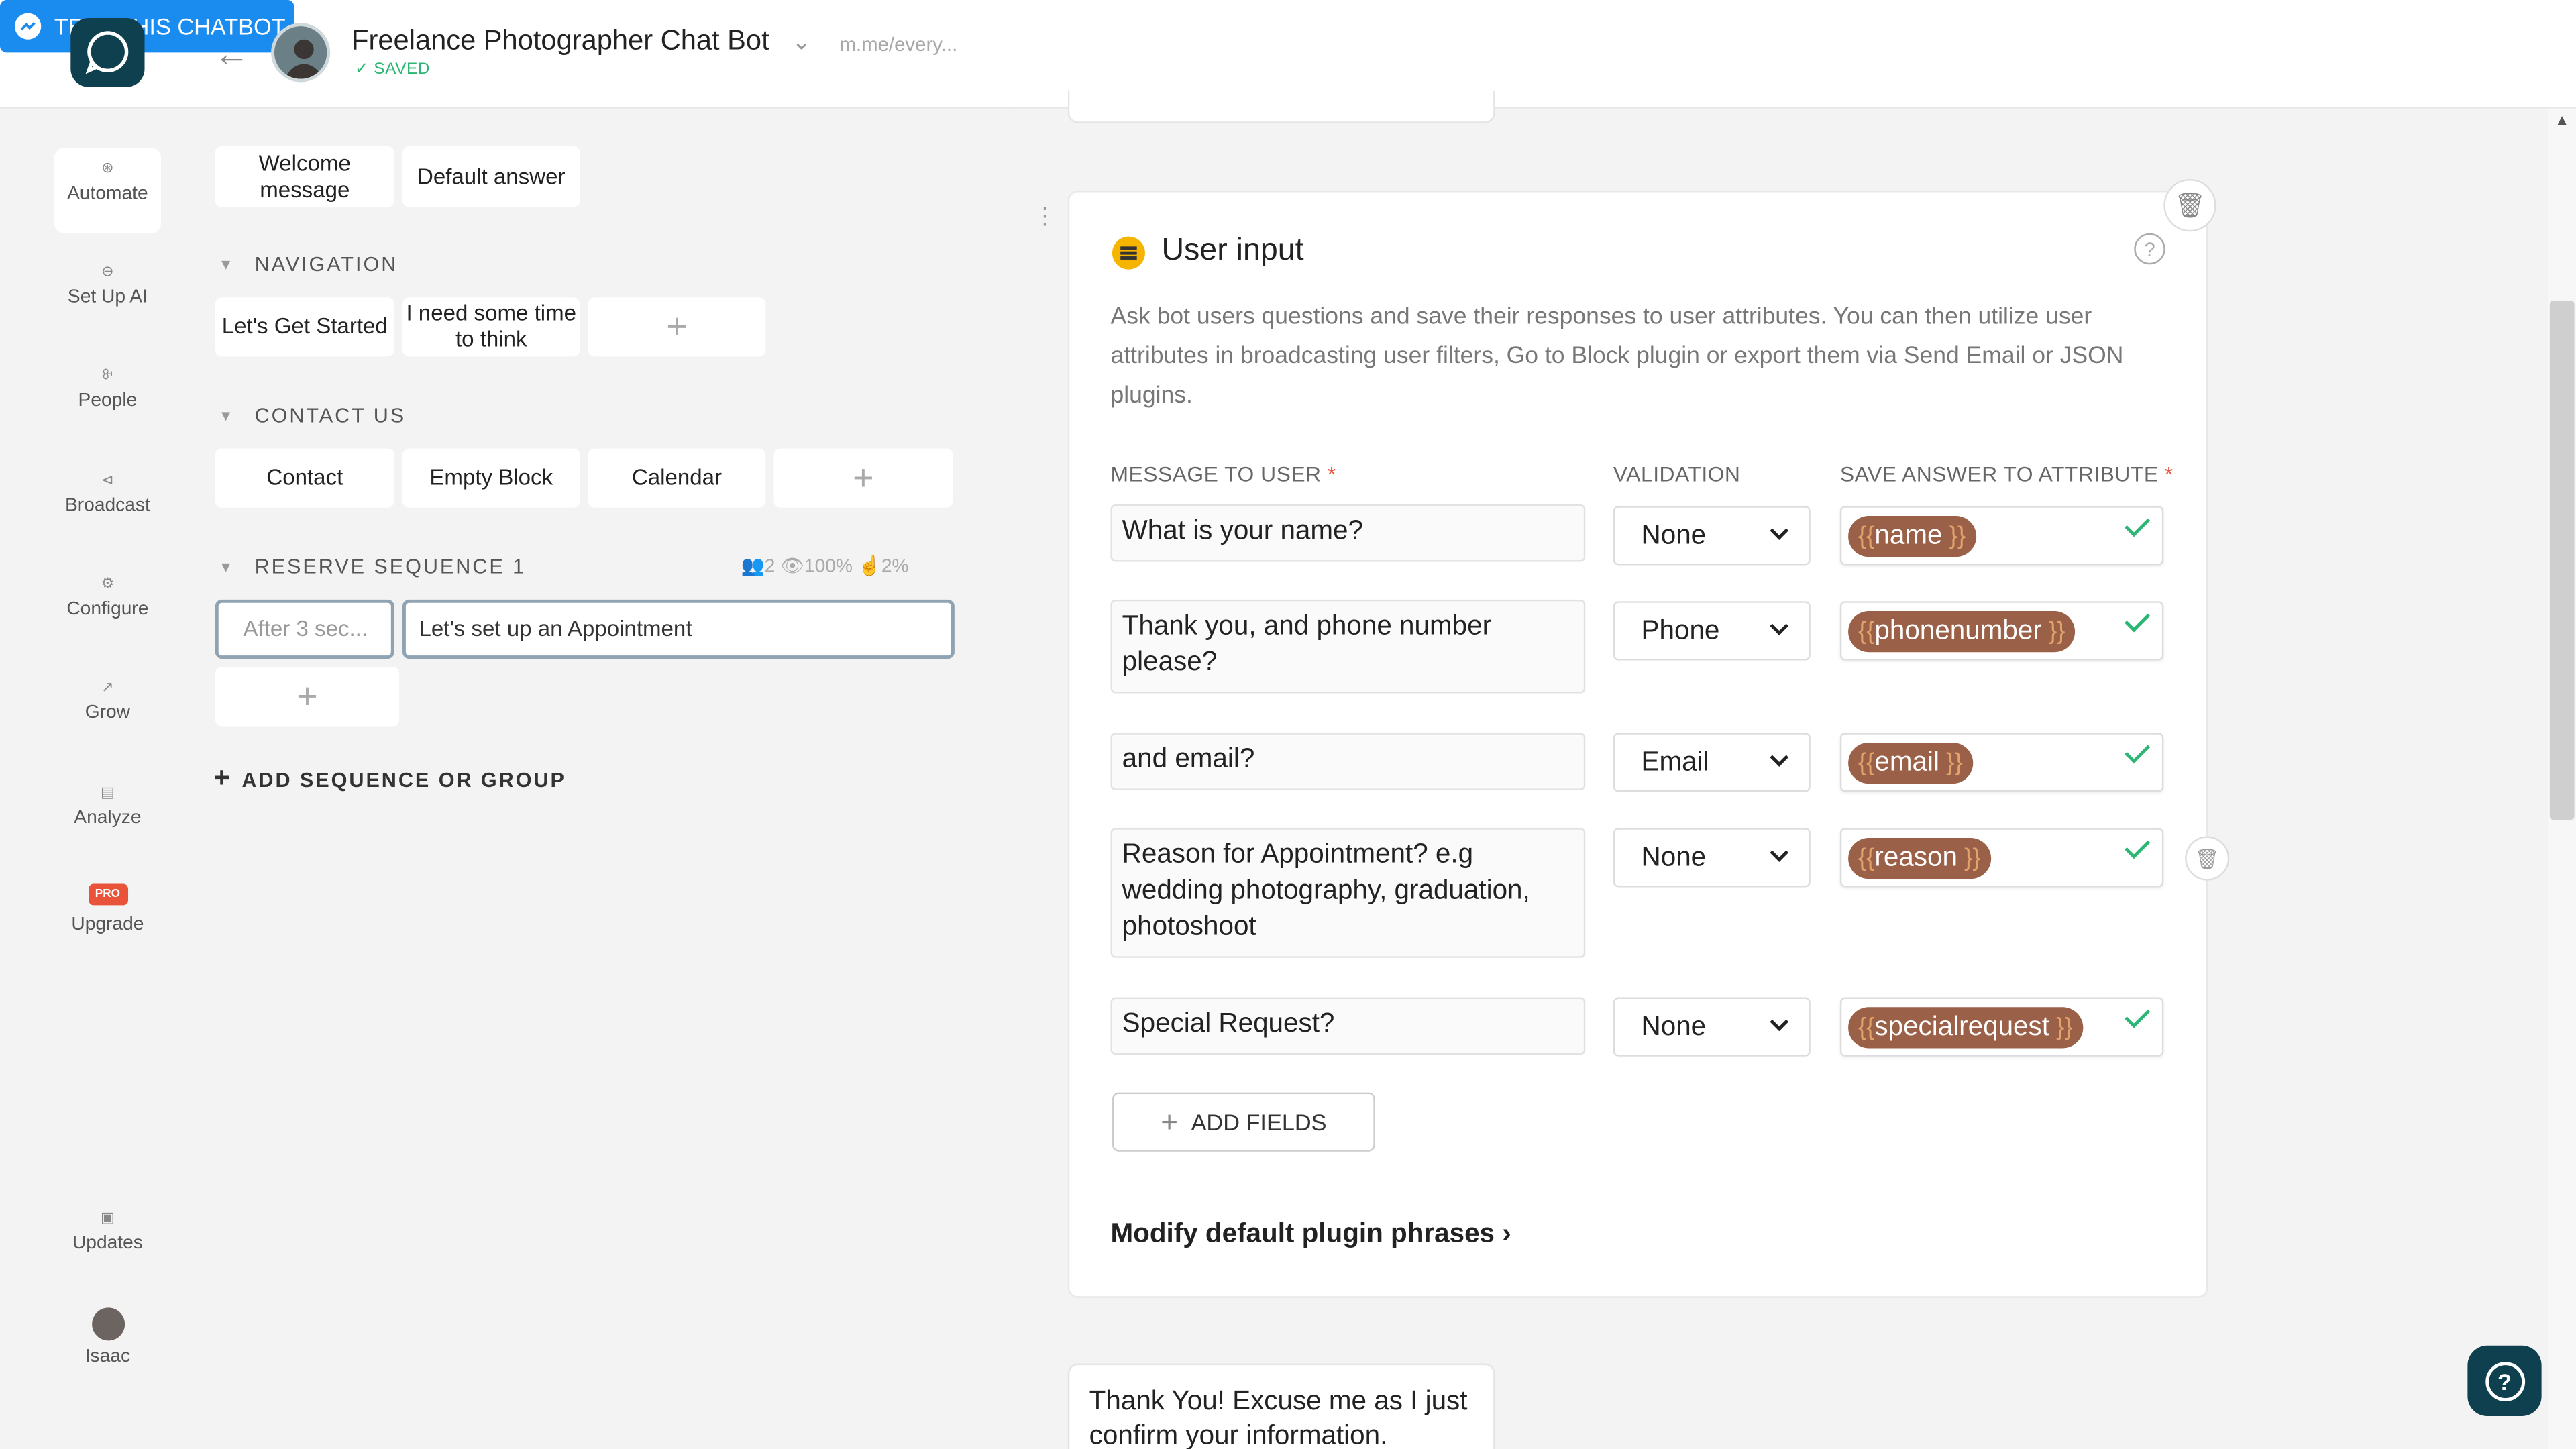 The width and height of the screenshot is (2576, 1449). What do you see at coordinates (1912, 536) in the screenshot?
I see `attribute-chip: {{name }}` at bounding box center [1912, 536].